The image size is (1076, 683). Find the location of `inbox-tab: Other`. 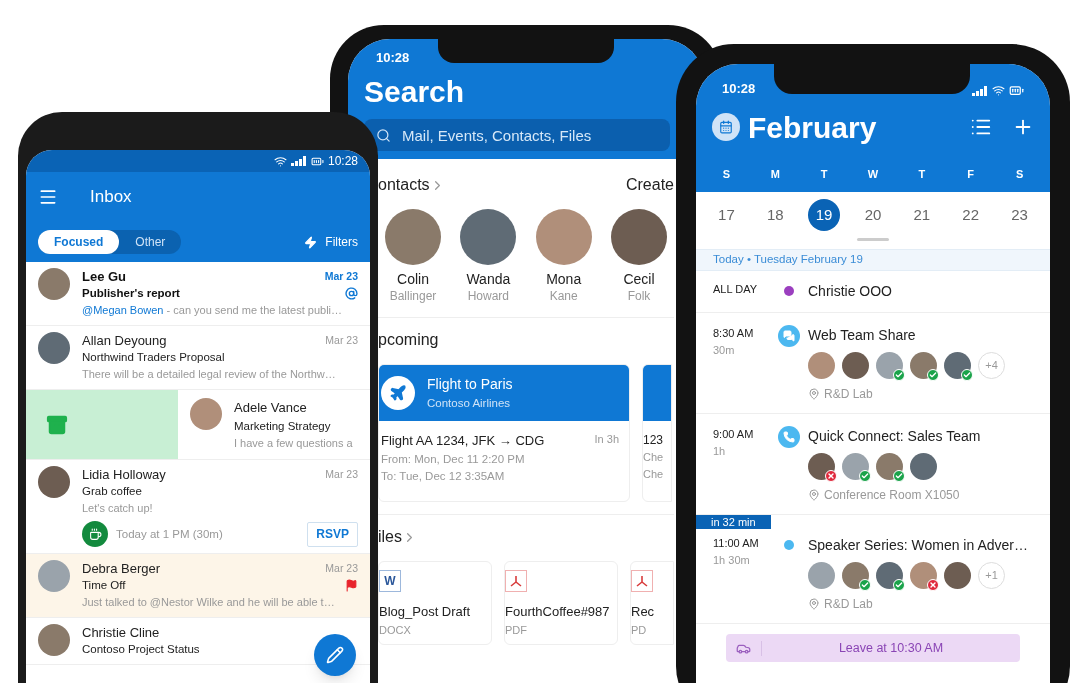

inbox-tab: Other is located at coordinates (150, 242).